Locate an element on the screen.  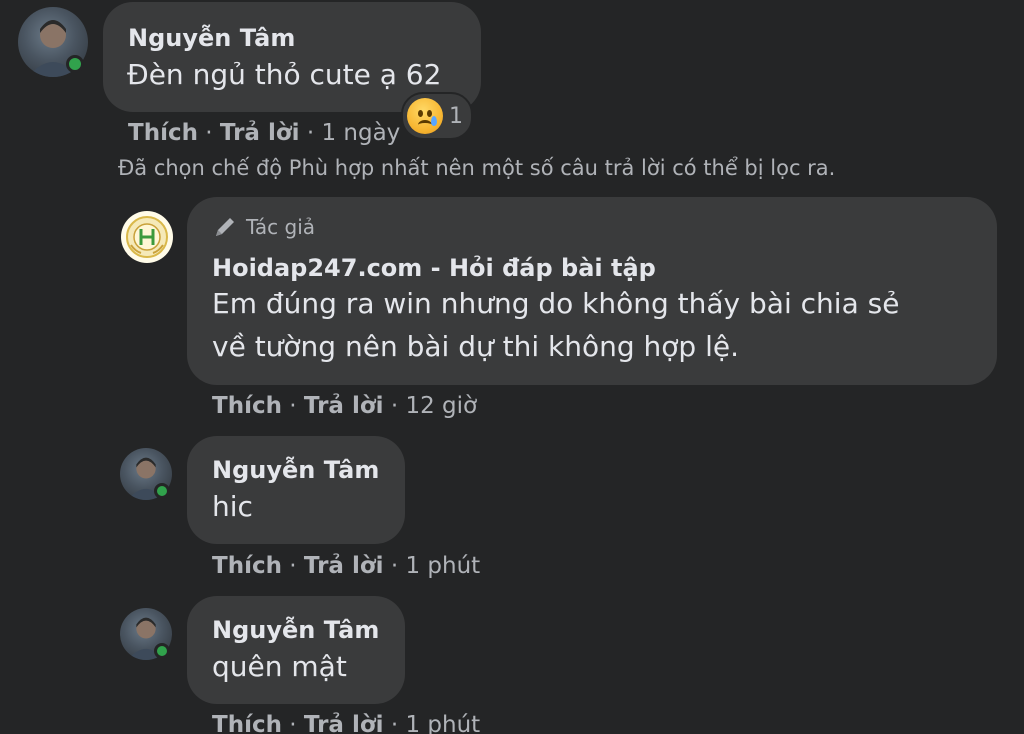
reaction-summary: 1 is located at coordinates (437, 116).